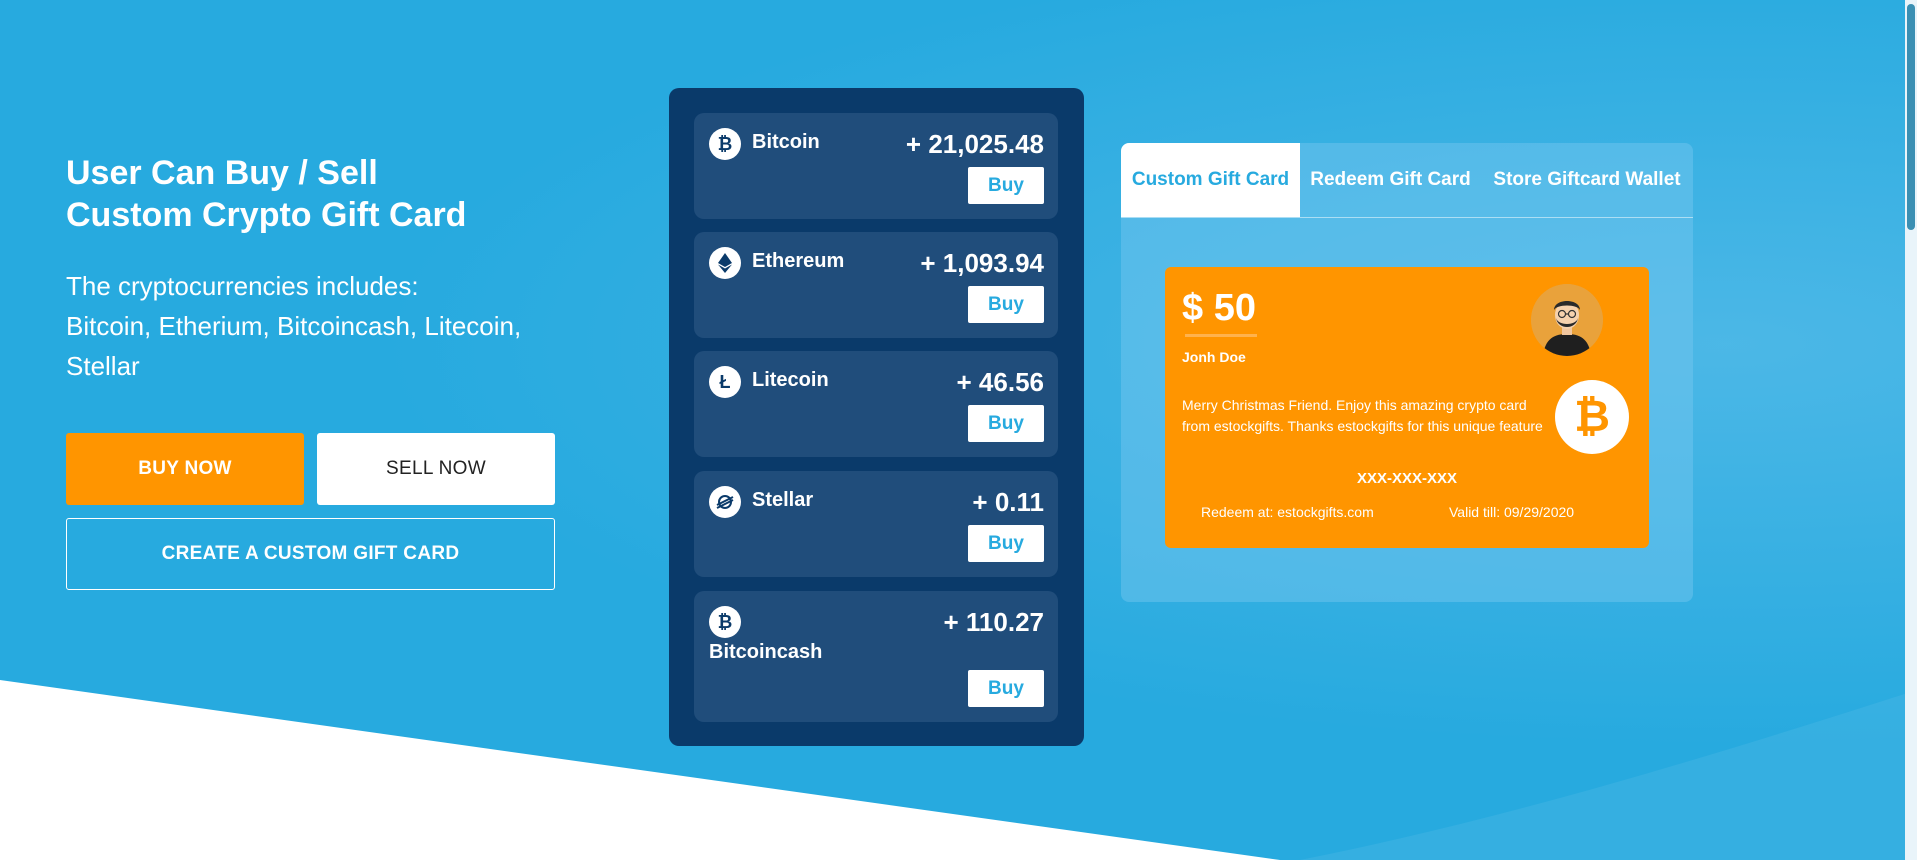 The image size is (1917, 860). What do you see at coordinates (1006, 304) in the screenshot?
I see `buy-ethereum-button: Buy` at bounding box center [1006, 304].